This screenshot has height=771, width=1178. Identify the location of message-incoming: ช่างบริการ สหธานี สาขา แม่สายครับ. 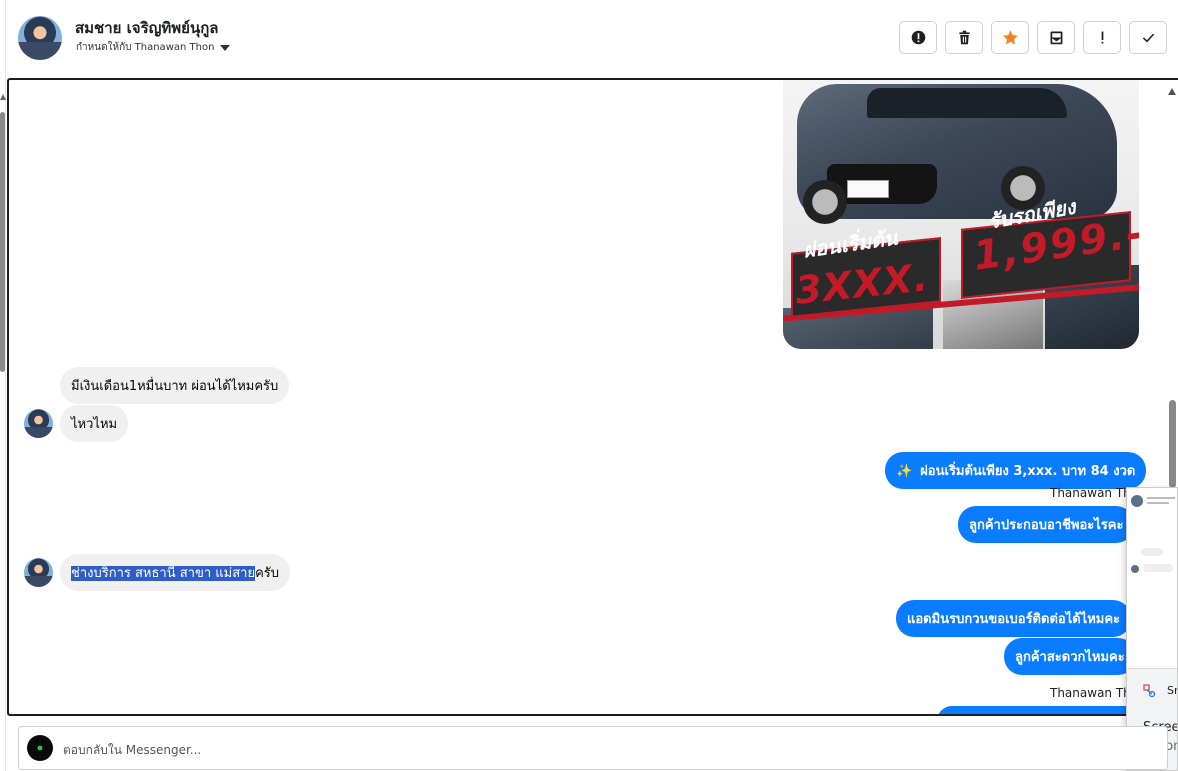
(157, 572).